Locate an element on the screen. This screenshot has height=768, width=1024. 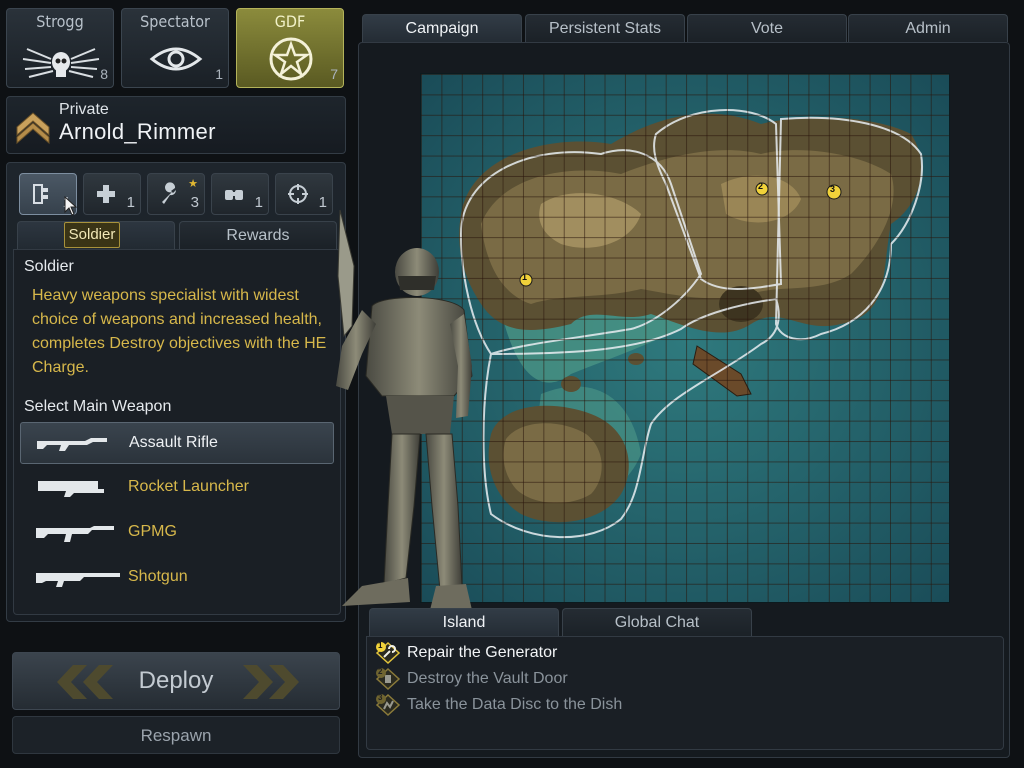
team-spectator-button: Spectator 1 is located at coordinates (175, 48).